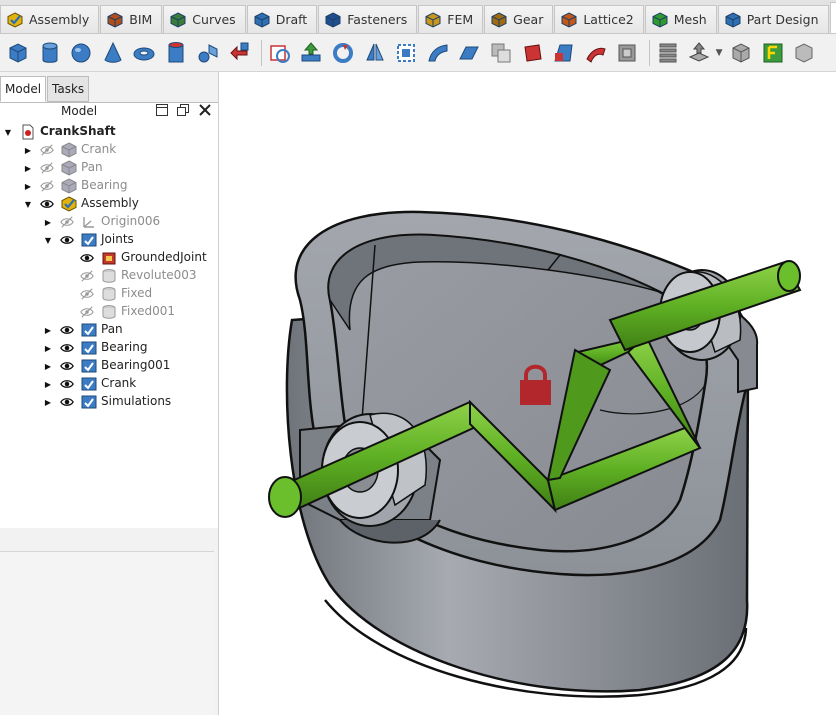 This screenshot has width=836, height=715. What do you see at coordinates (469, 53) in the screenshot?
I see `make-face-icon` at bounding box center [469, 53].